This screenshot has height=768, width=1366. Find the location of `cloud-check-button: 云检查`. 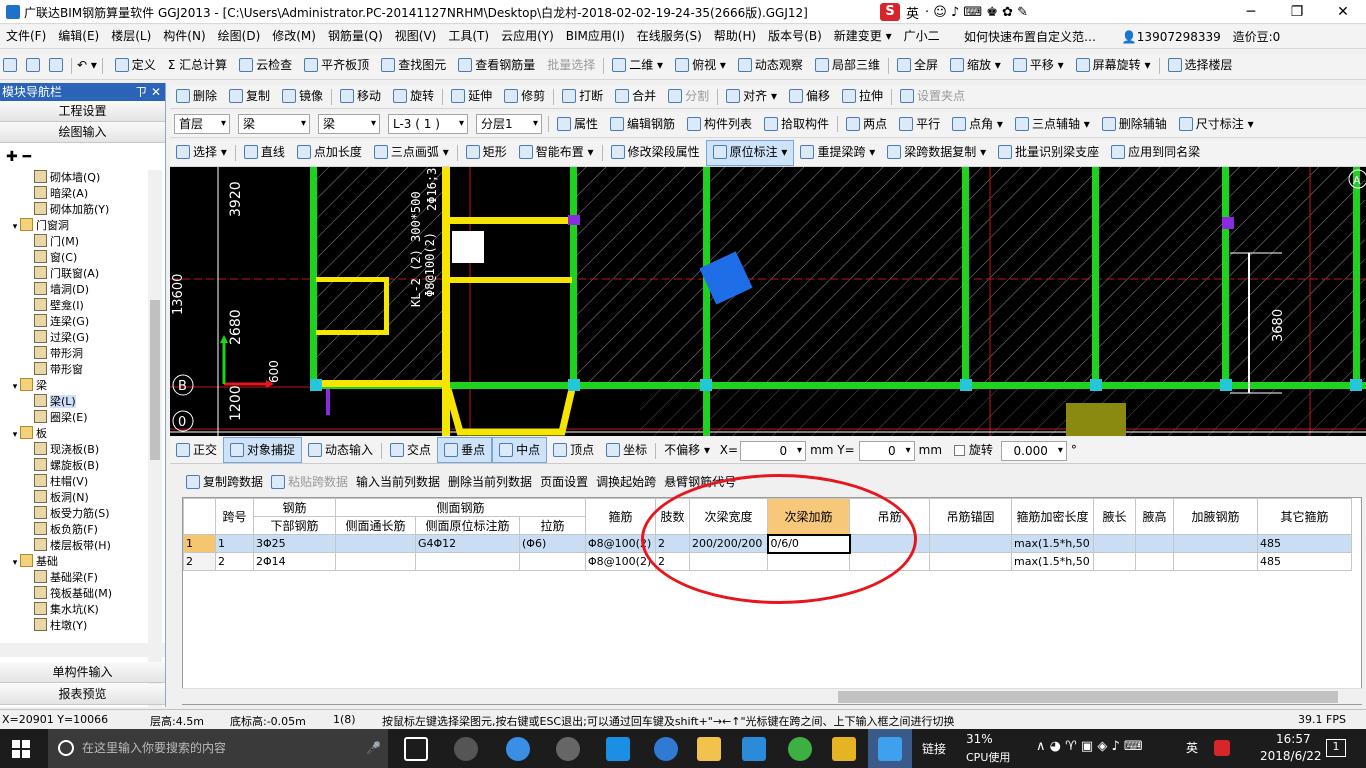

cloud-check-button: 云检查 is located at coordinates (265, 66).